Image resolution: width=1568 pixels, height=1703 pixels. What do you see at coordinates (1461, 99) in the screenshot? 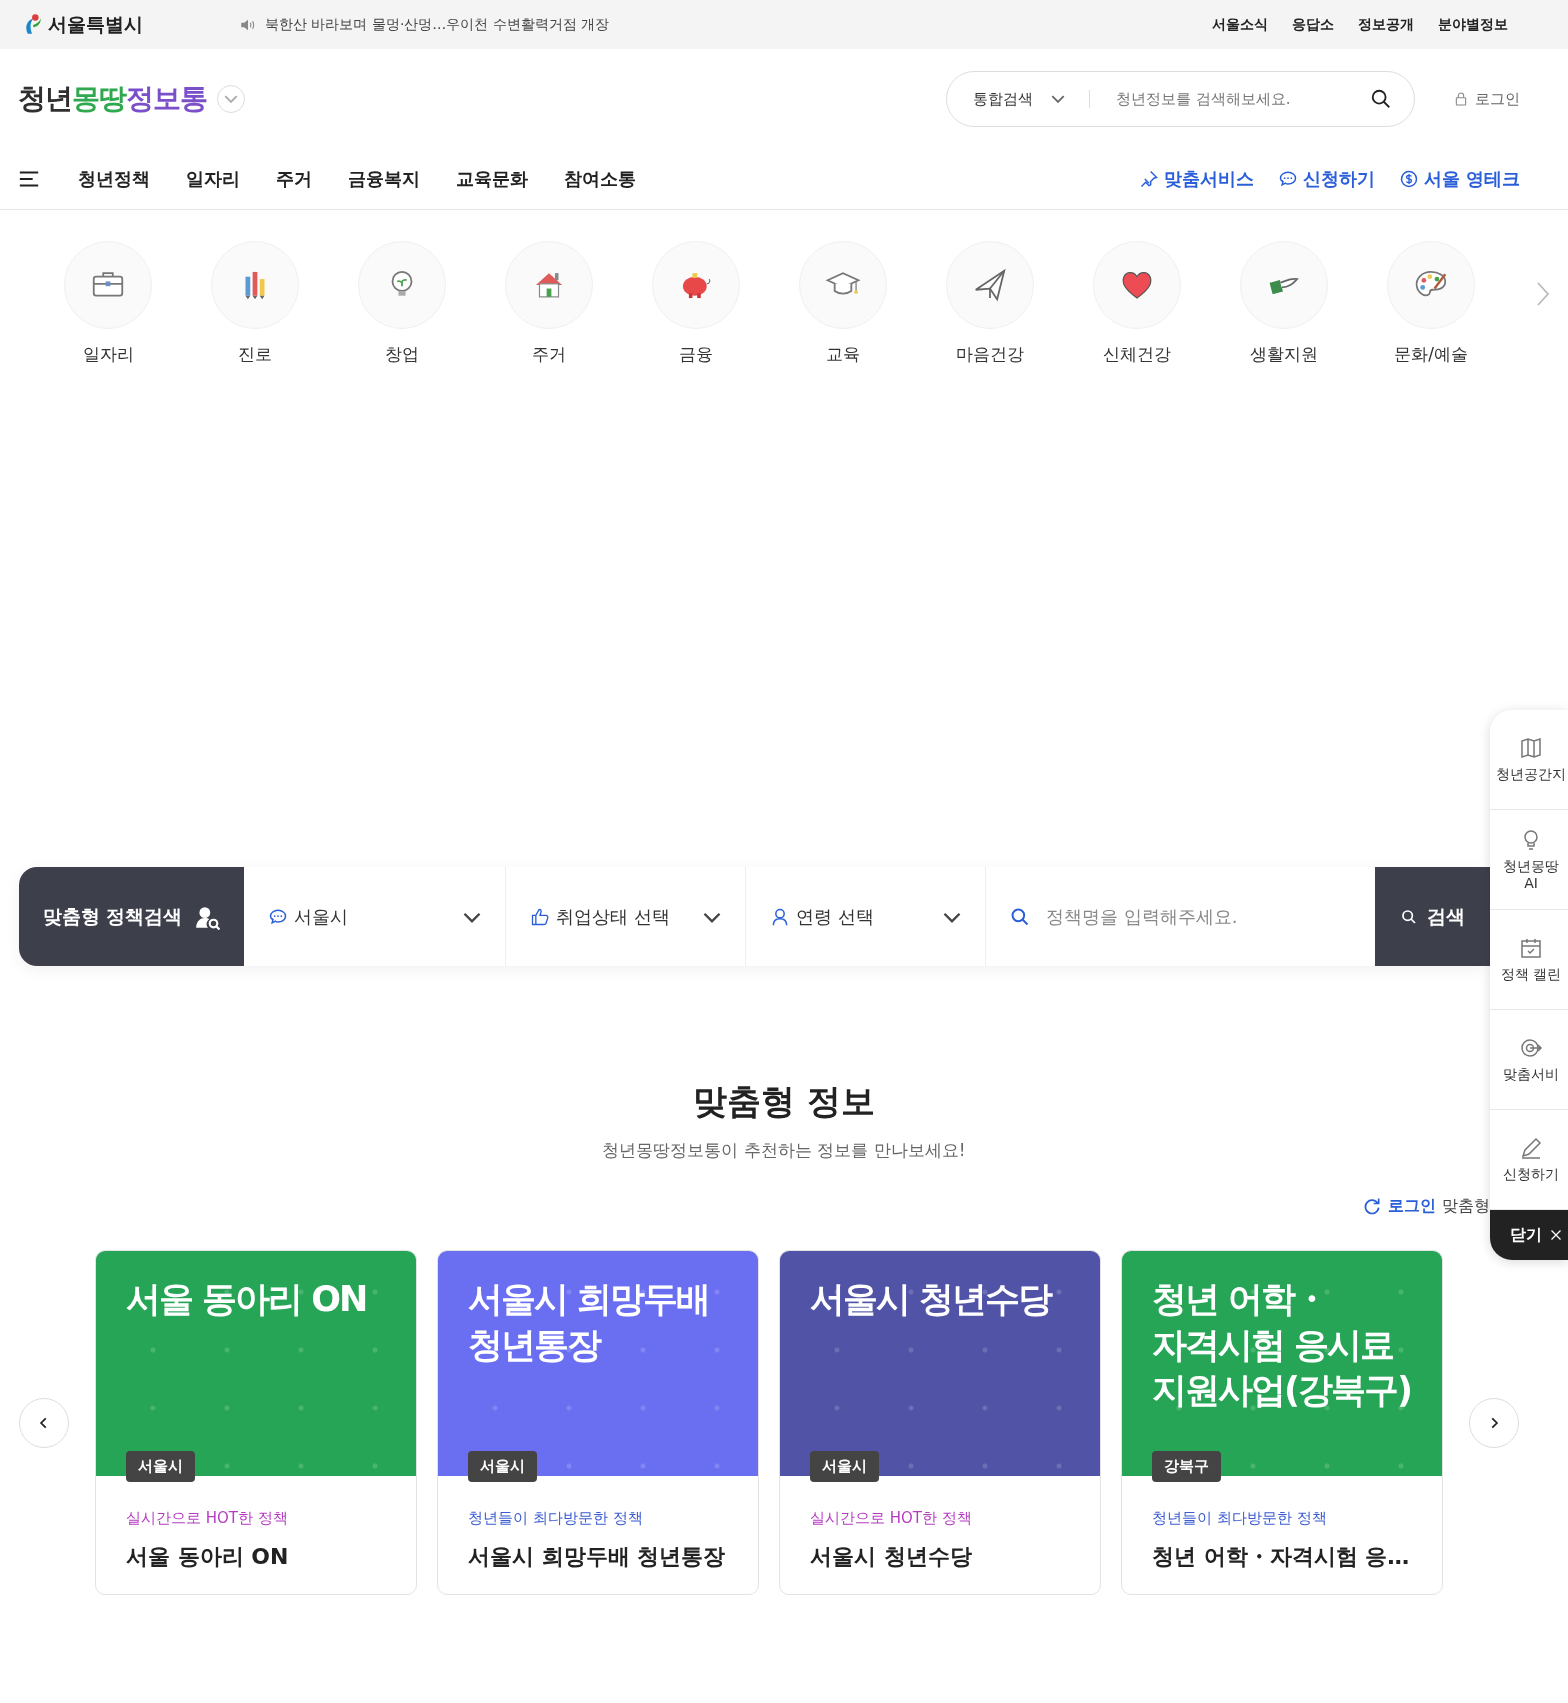
I see `lock-icon` at bounding box center [1461, 99].